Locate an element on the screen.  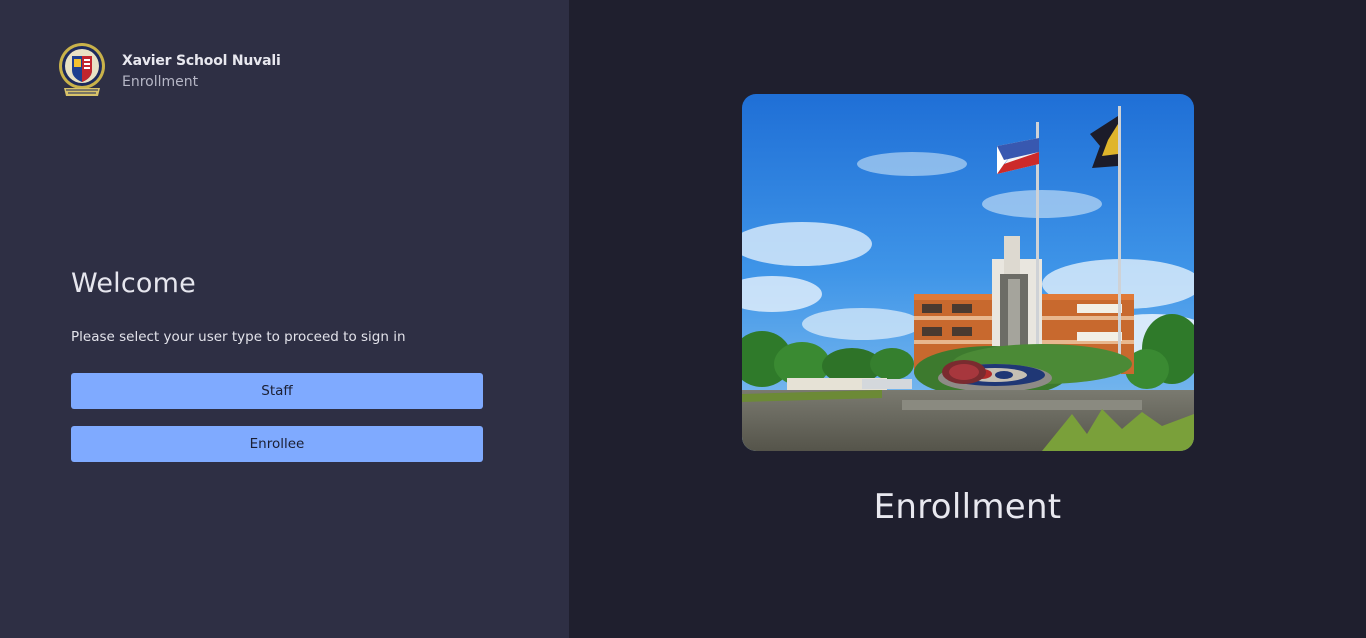
enrollment-caption: Enrollment is located at coordinates (967, 507).